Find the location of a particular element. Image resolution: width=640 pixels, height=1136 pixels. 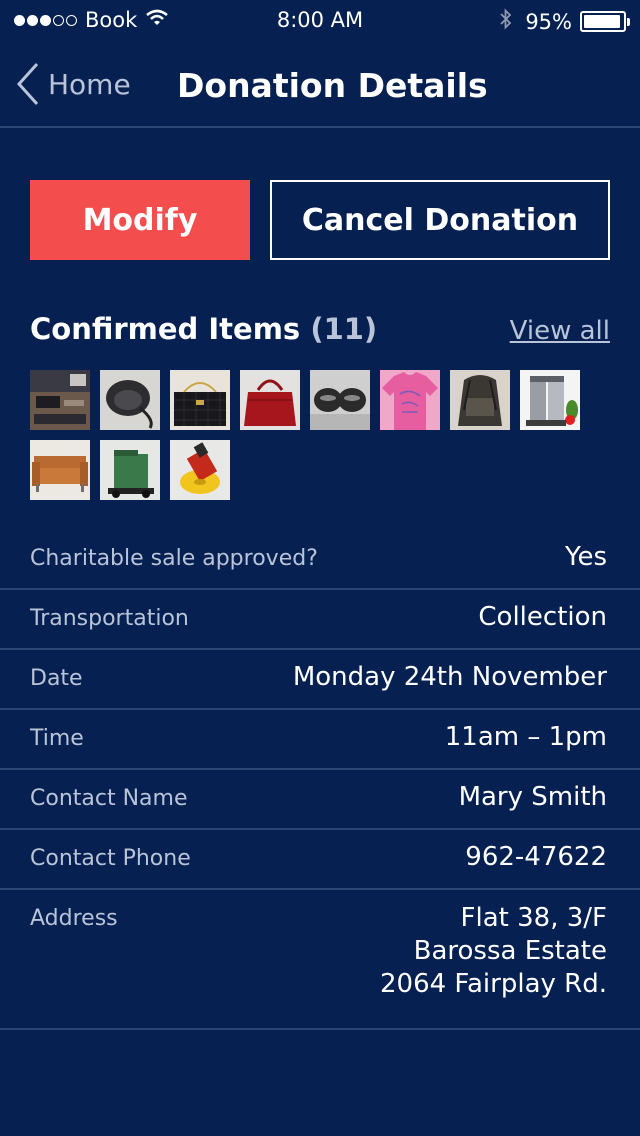

status-right: 95% is located at coordinates (564, 21).